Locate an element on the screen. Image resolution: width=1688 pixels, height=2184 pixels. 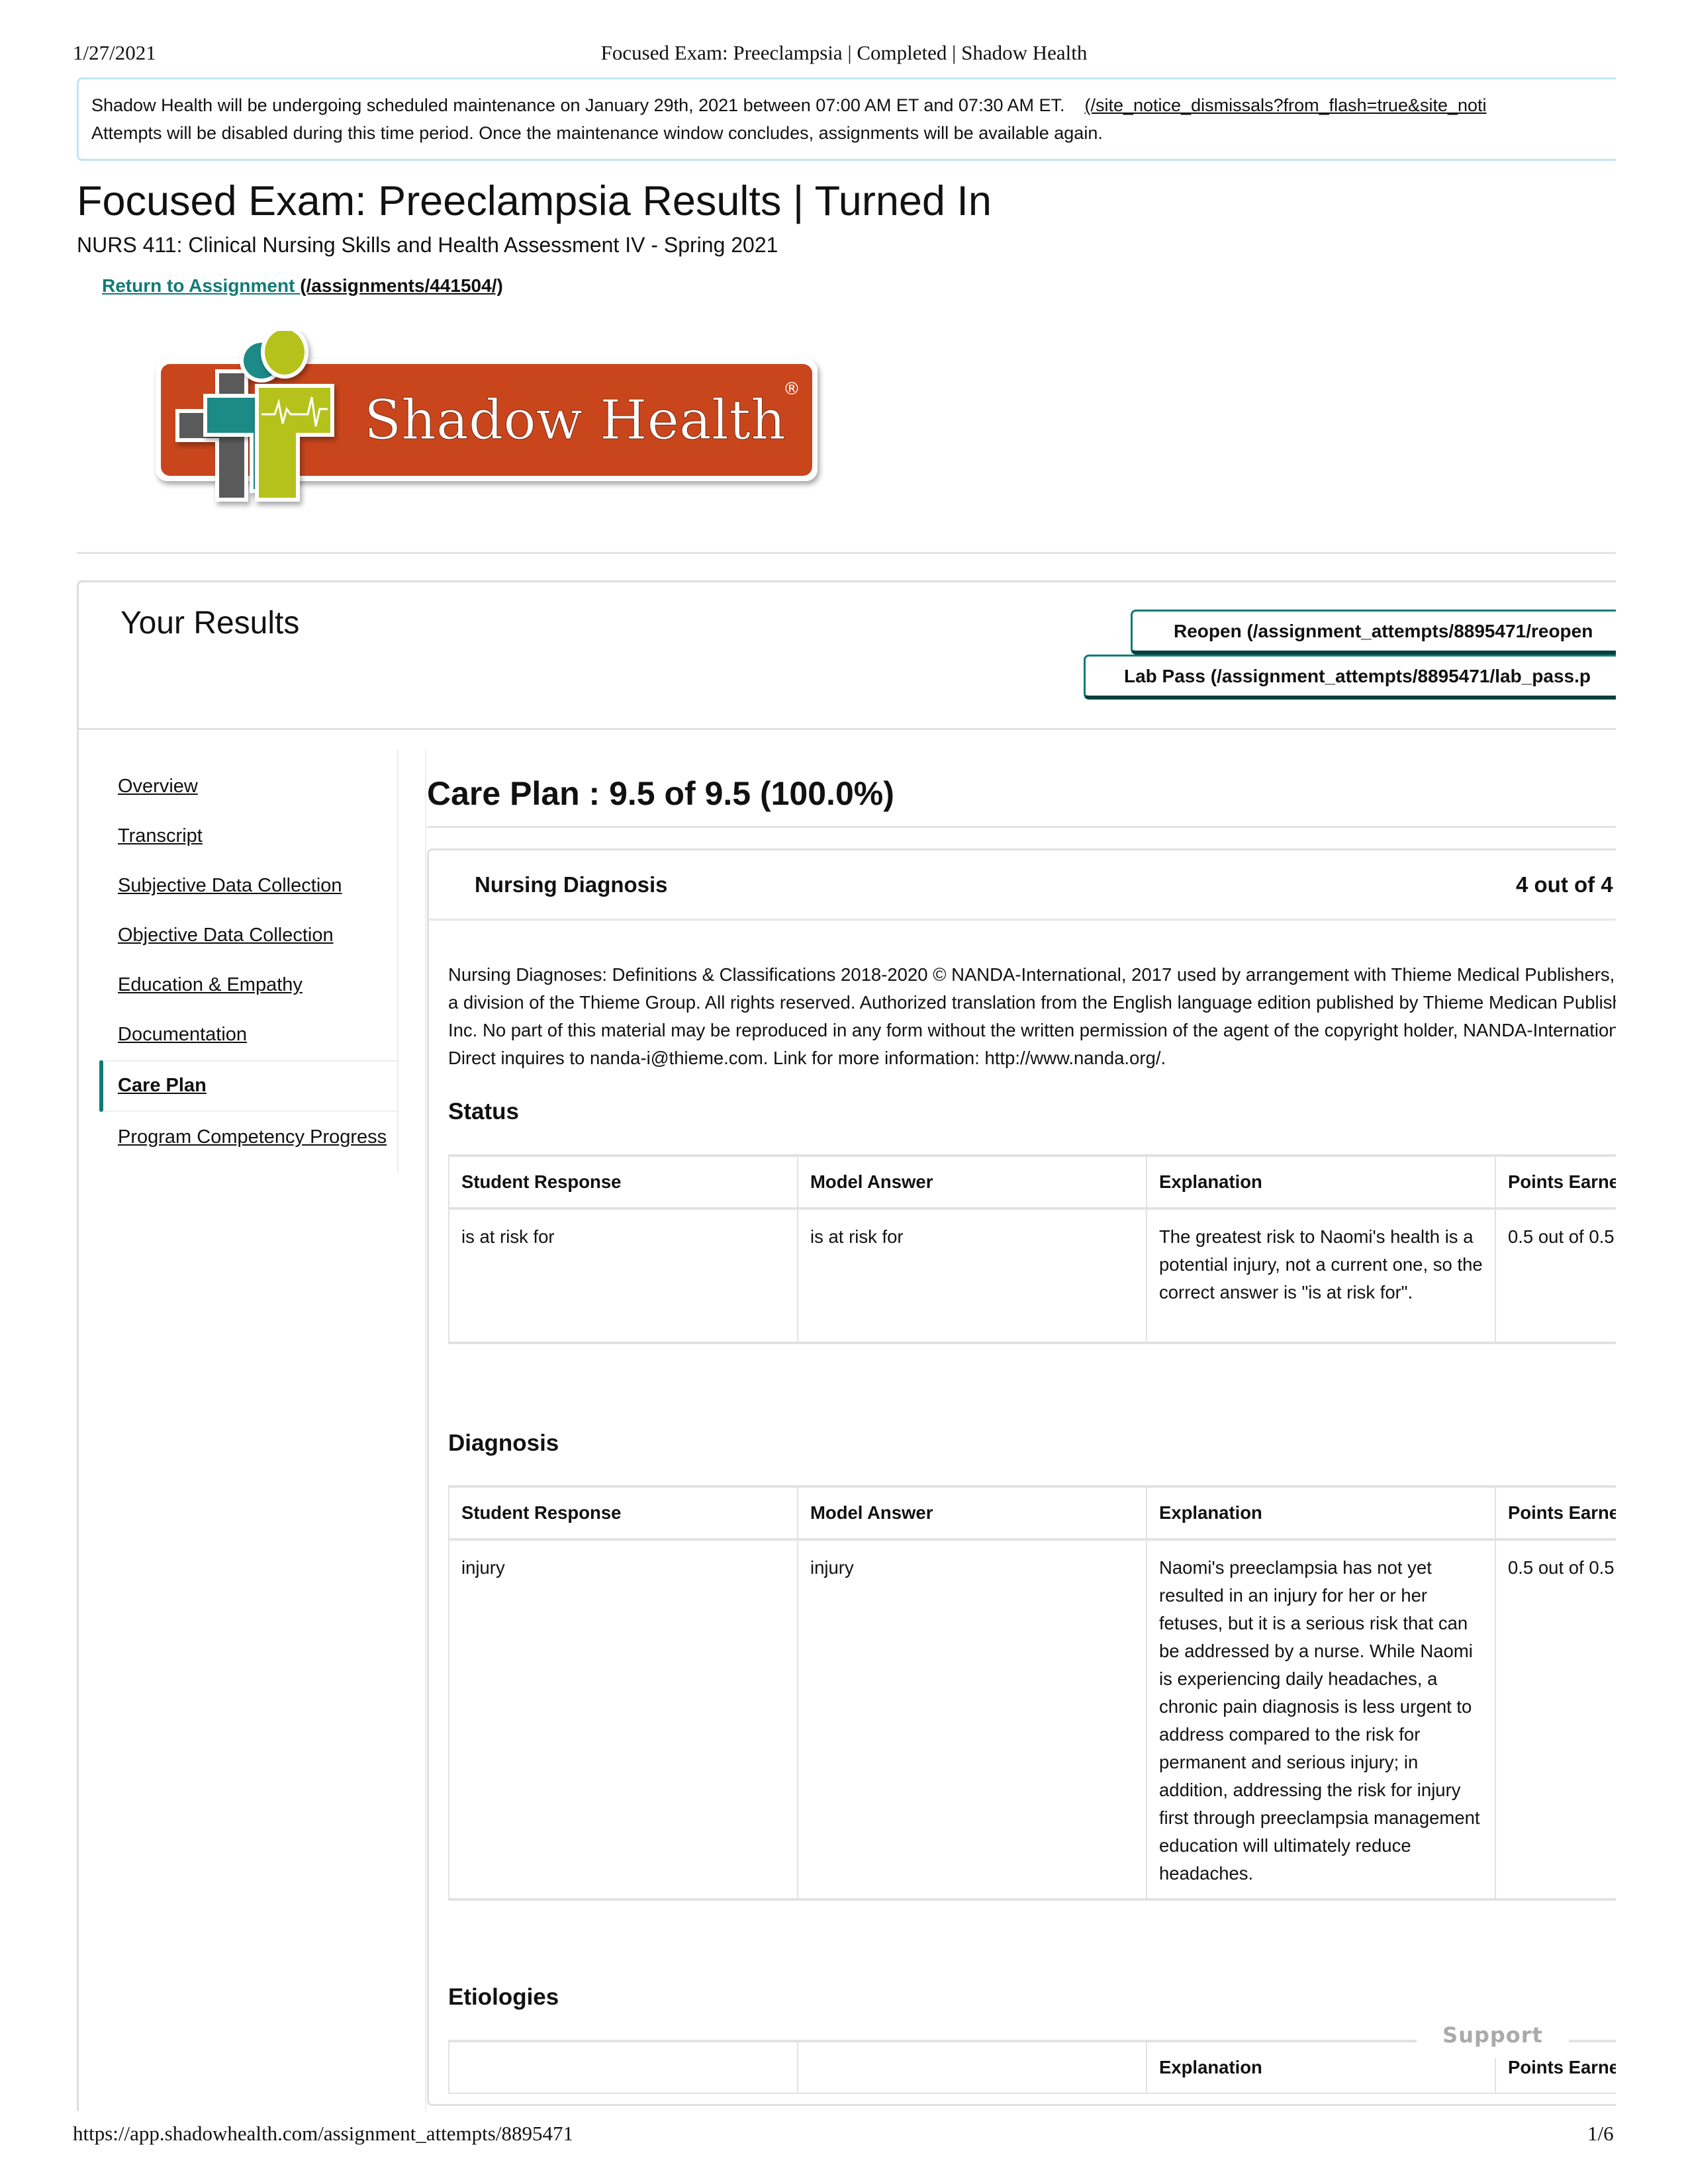
main-border is located at coordinates (425, 1430).